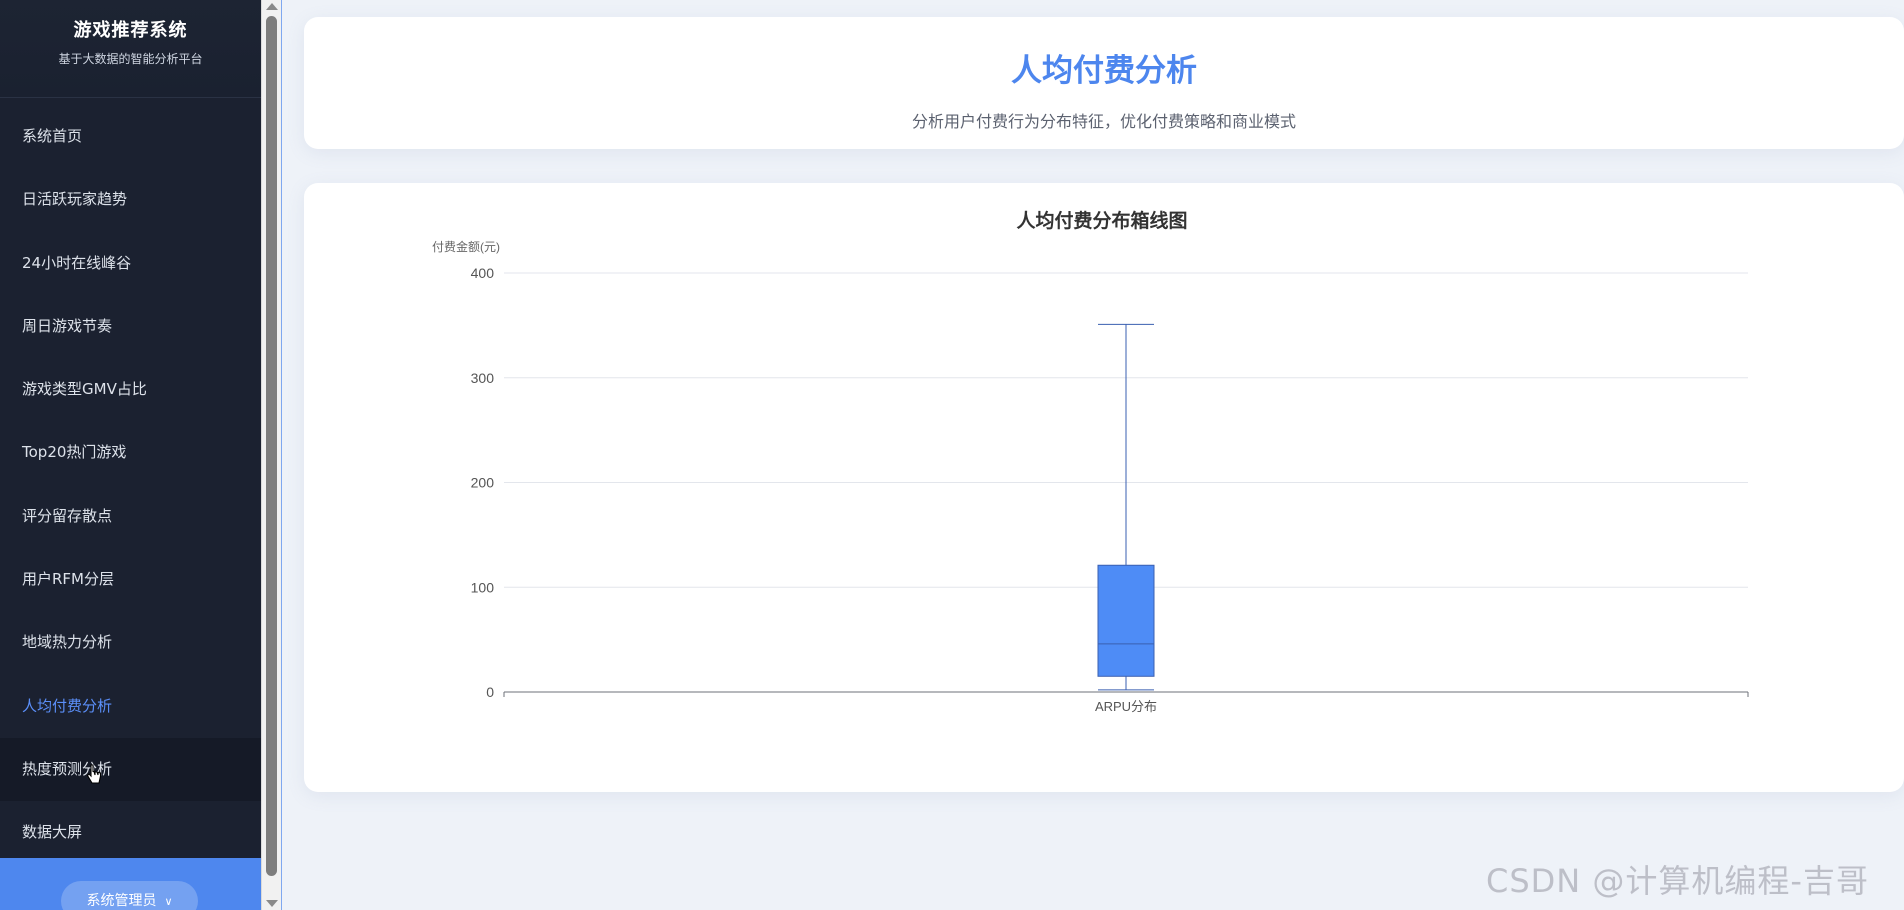 This screenshot has width=1904, height=910. I want to click on scrollbar, so click(271, 455).